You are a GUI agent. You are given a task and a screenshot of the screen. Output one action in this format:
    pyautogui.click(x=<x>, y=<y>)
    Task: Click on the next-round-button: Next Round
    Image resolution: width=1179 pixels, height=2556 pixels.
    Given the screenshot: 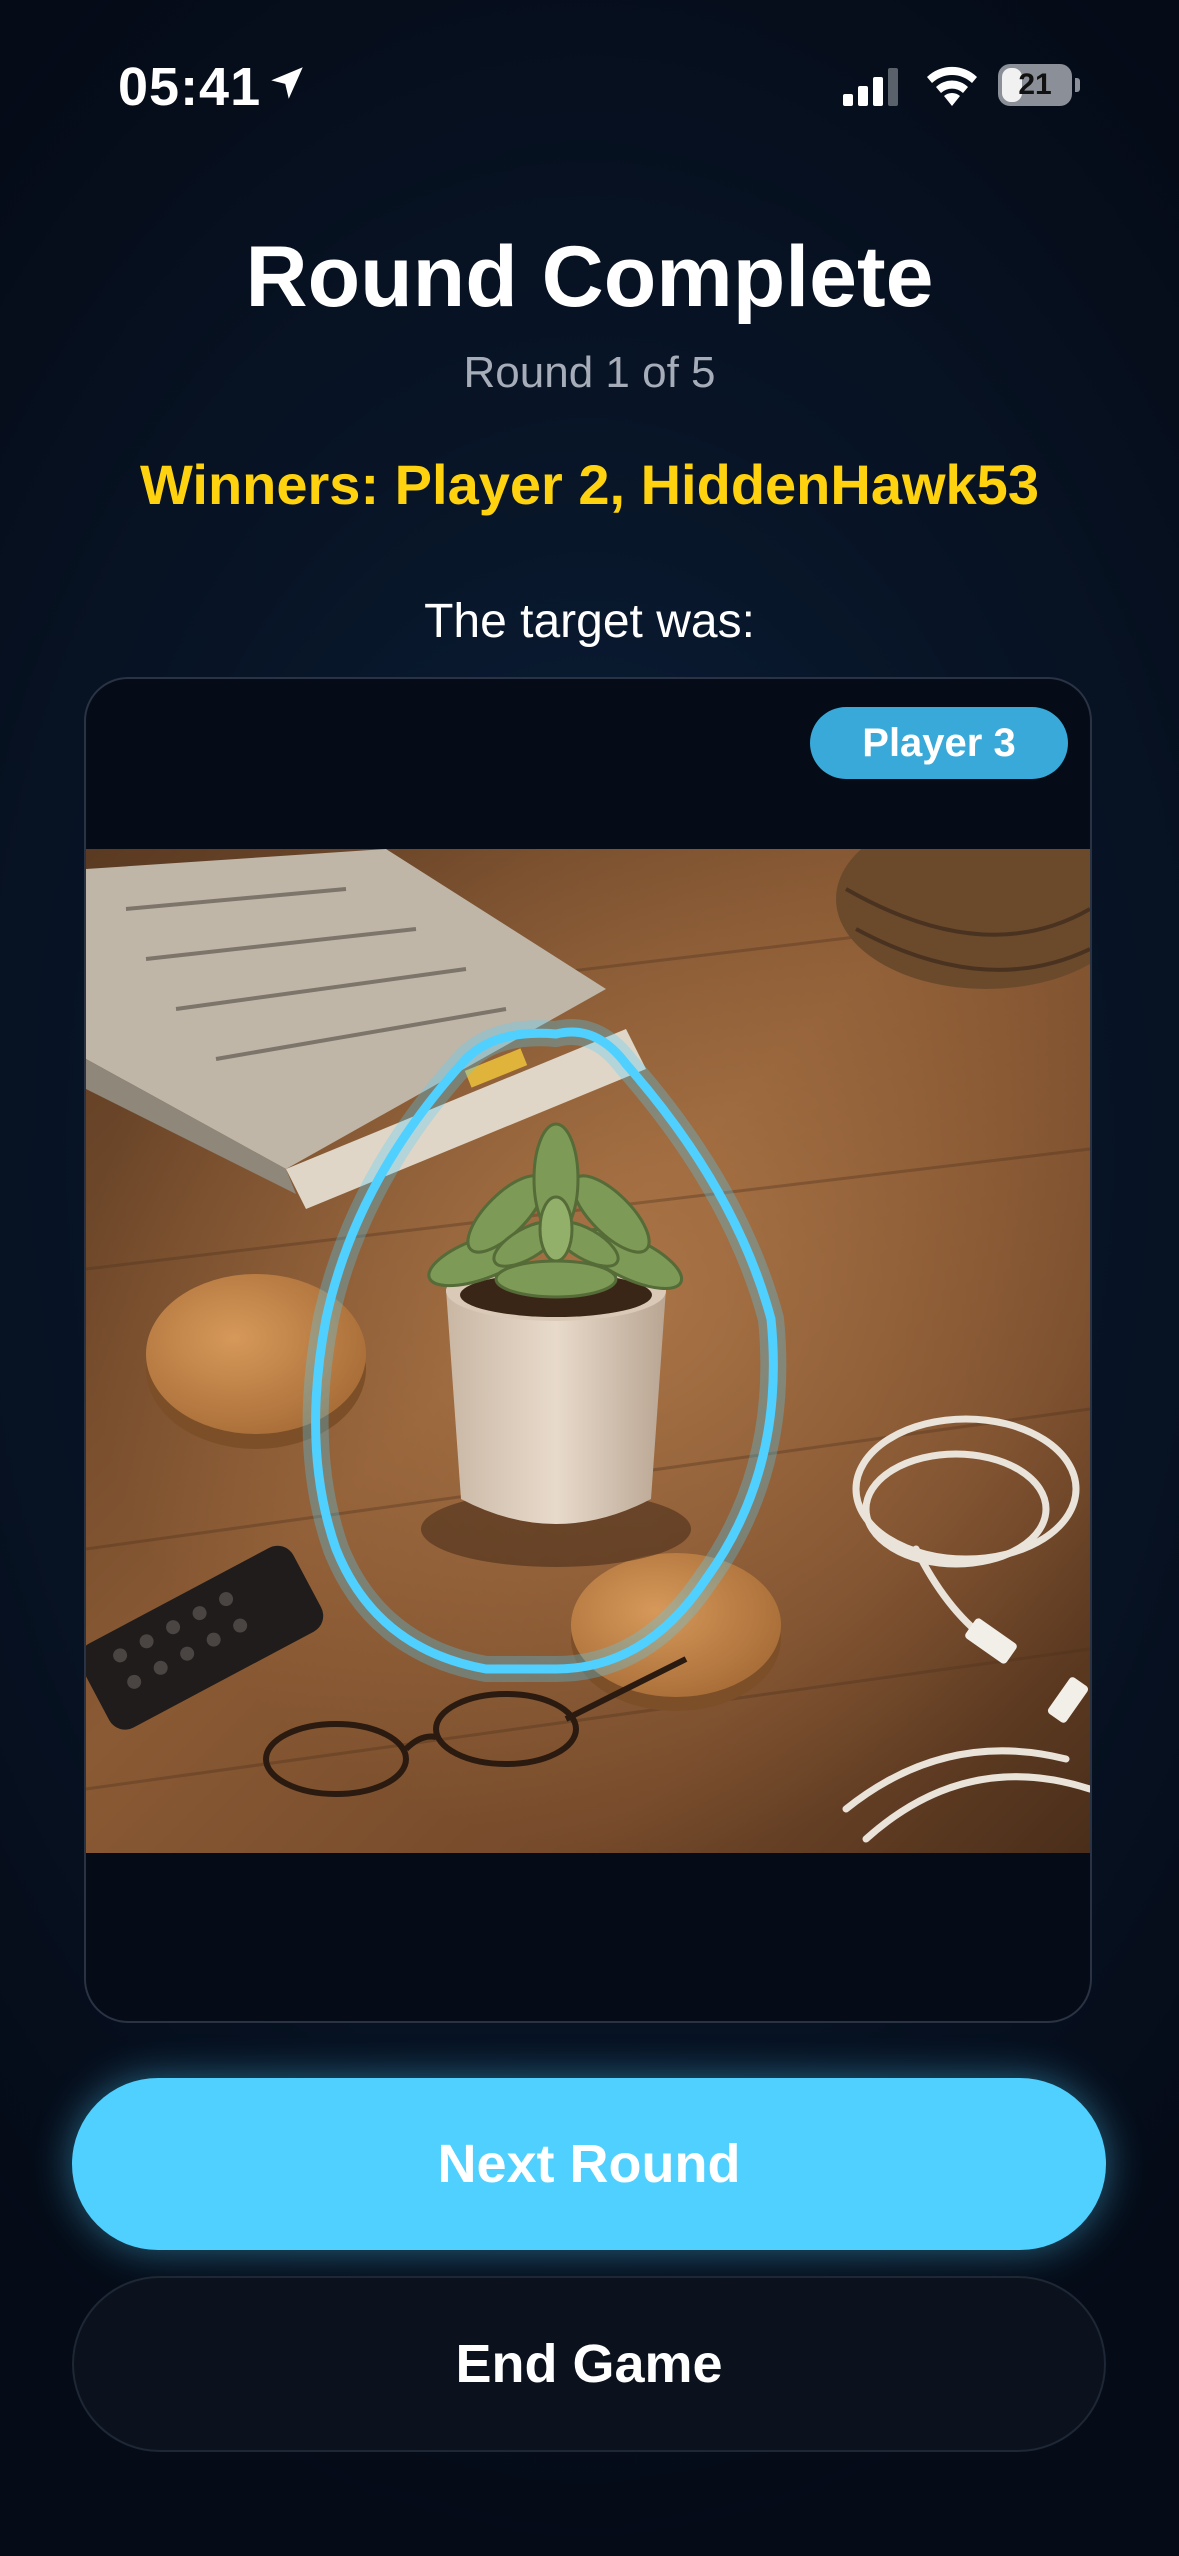 What is the action you would take?
    pyautogui.click(x=589, y=2164)
    